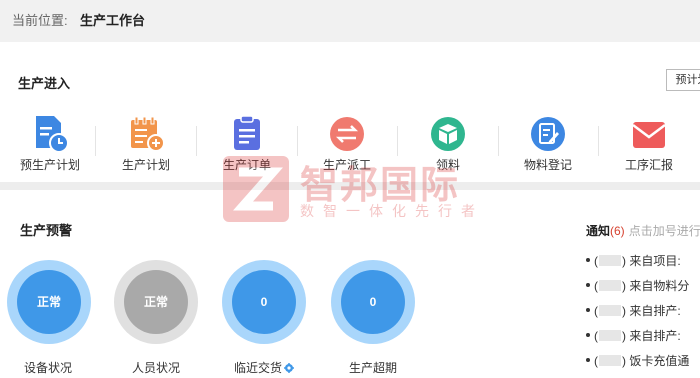 The image size is (700, 378). What do you see at coordinates (49, 165) in the screenshot?
I see `entry-label: 预生产计划` at bounding box center [49, 165].